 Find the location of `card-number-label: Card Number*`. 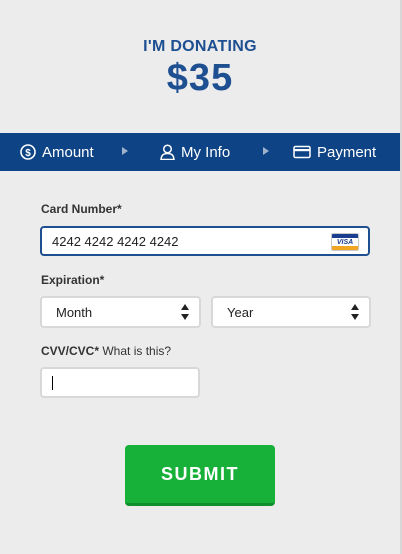

card-number-label: Card Number* is located at coordinates (81, 209).